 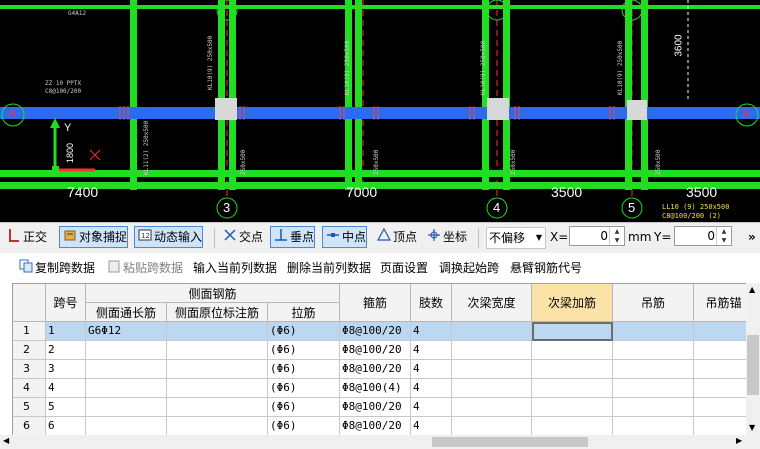 What do you see at coordinates (513, 162) in the screenshot?
I see `svg-text: 250x500` at bounding box center [513, 162].